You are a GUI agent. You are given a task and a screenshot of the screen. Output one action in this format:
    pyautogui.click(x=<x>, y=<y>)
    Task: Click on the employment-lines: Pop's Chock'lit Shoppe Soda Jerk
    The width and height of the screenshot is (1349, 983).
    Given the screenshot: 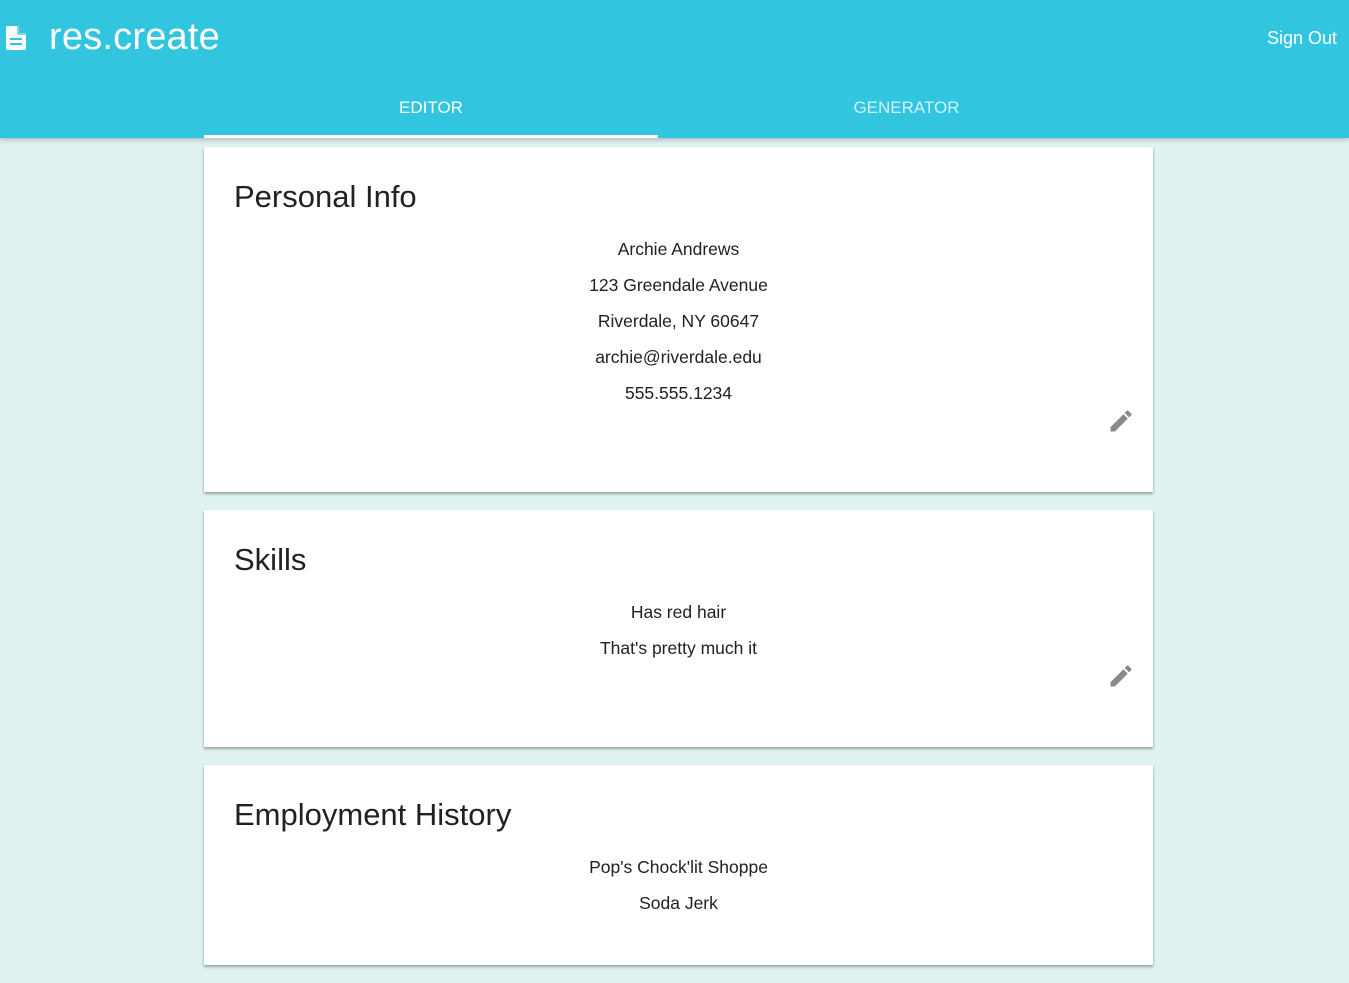 What is the action you would take?
    pyautogui.click(x=678, y=885)
    